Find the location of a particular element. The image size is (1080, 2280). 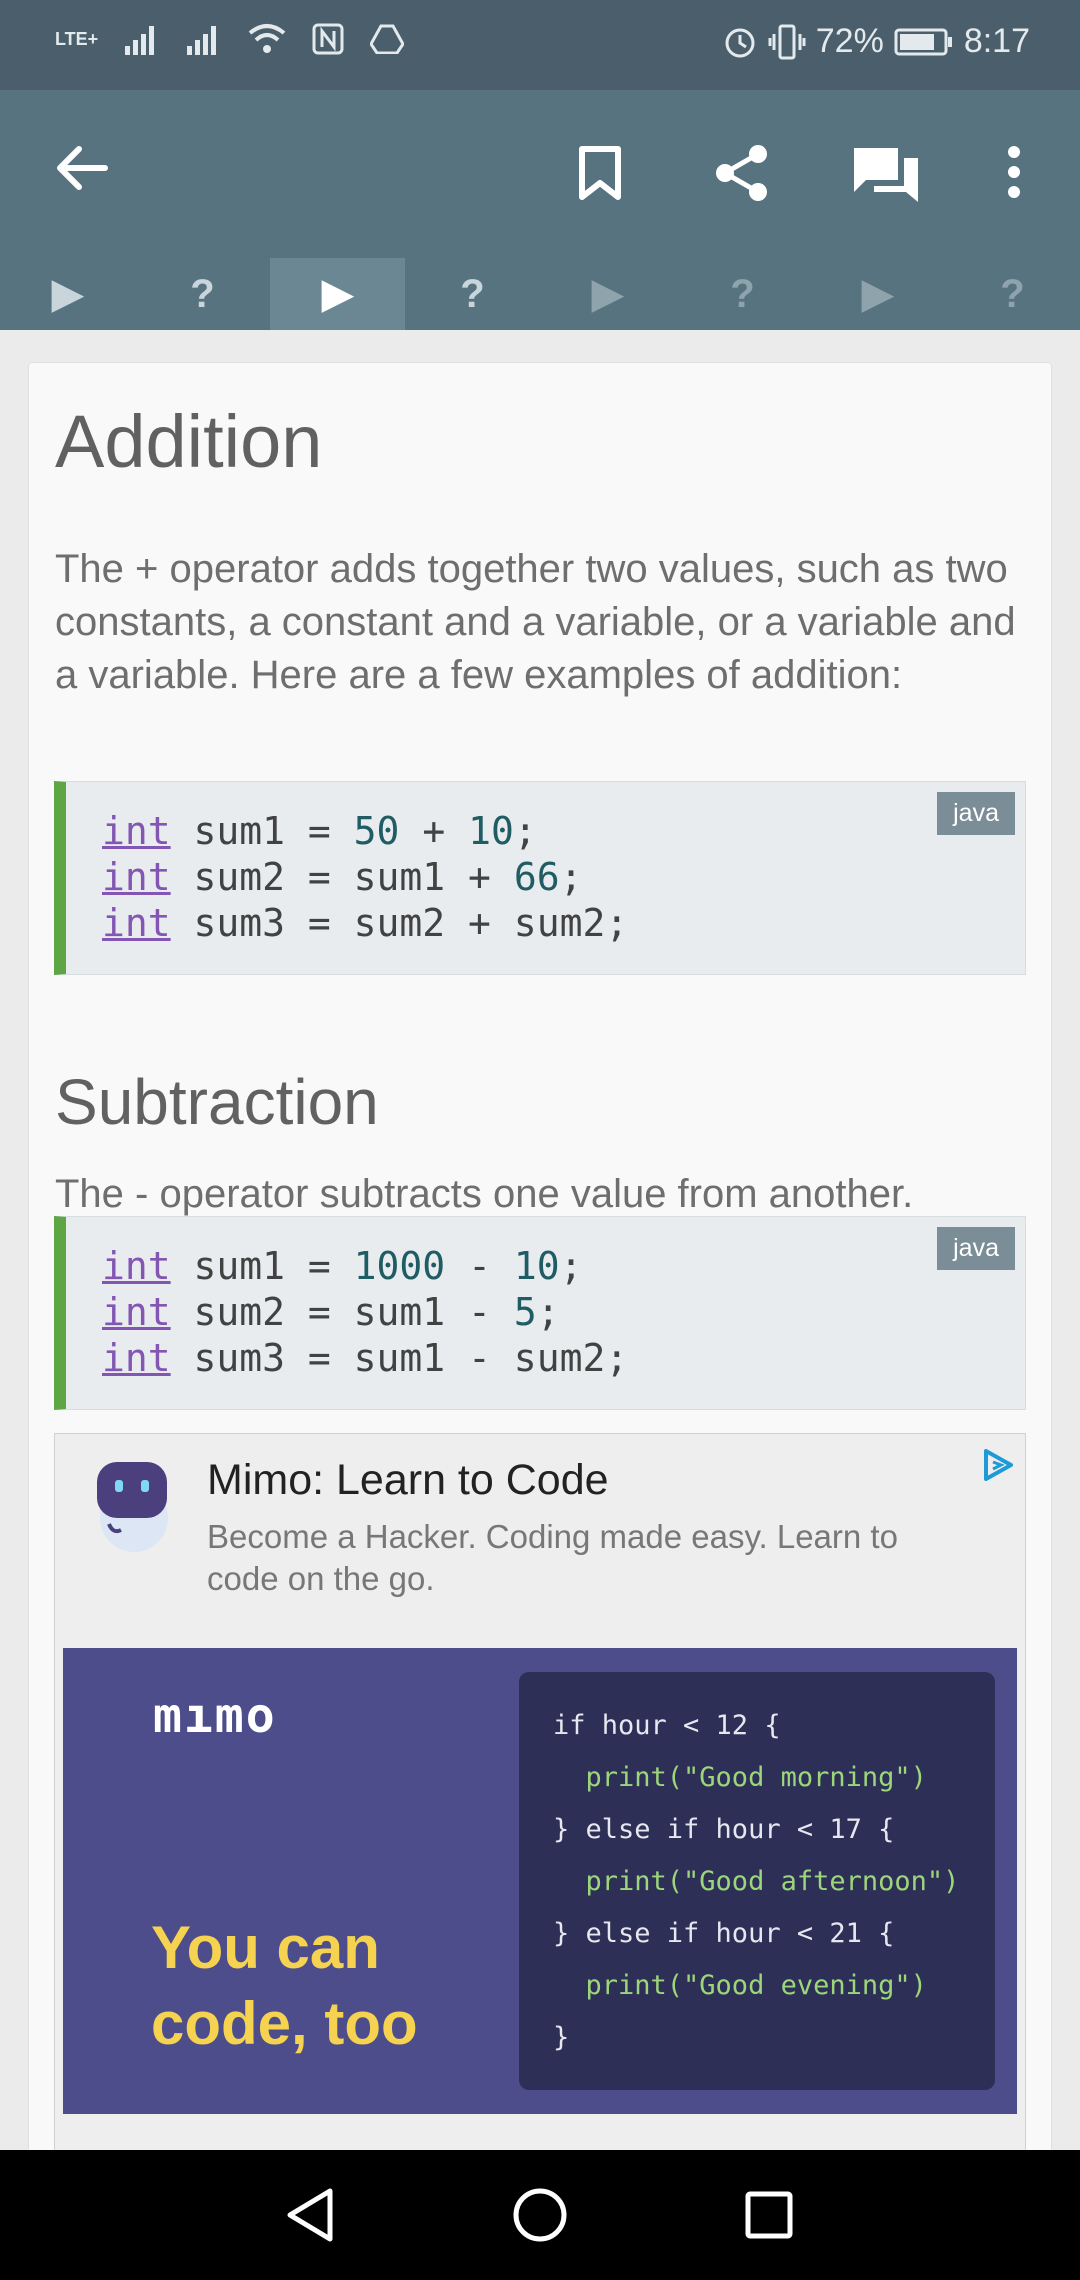

signal-icon is located at coordinates (140, 40).